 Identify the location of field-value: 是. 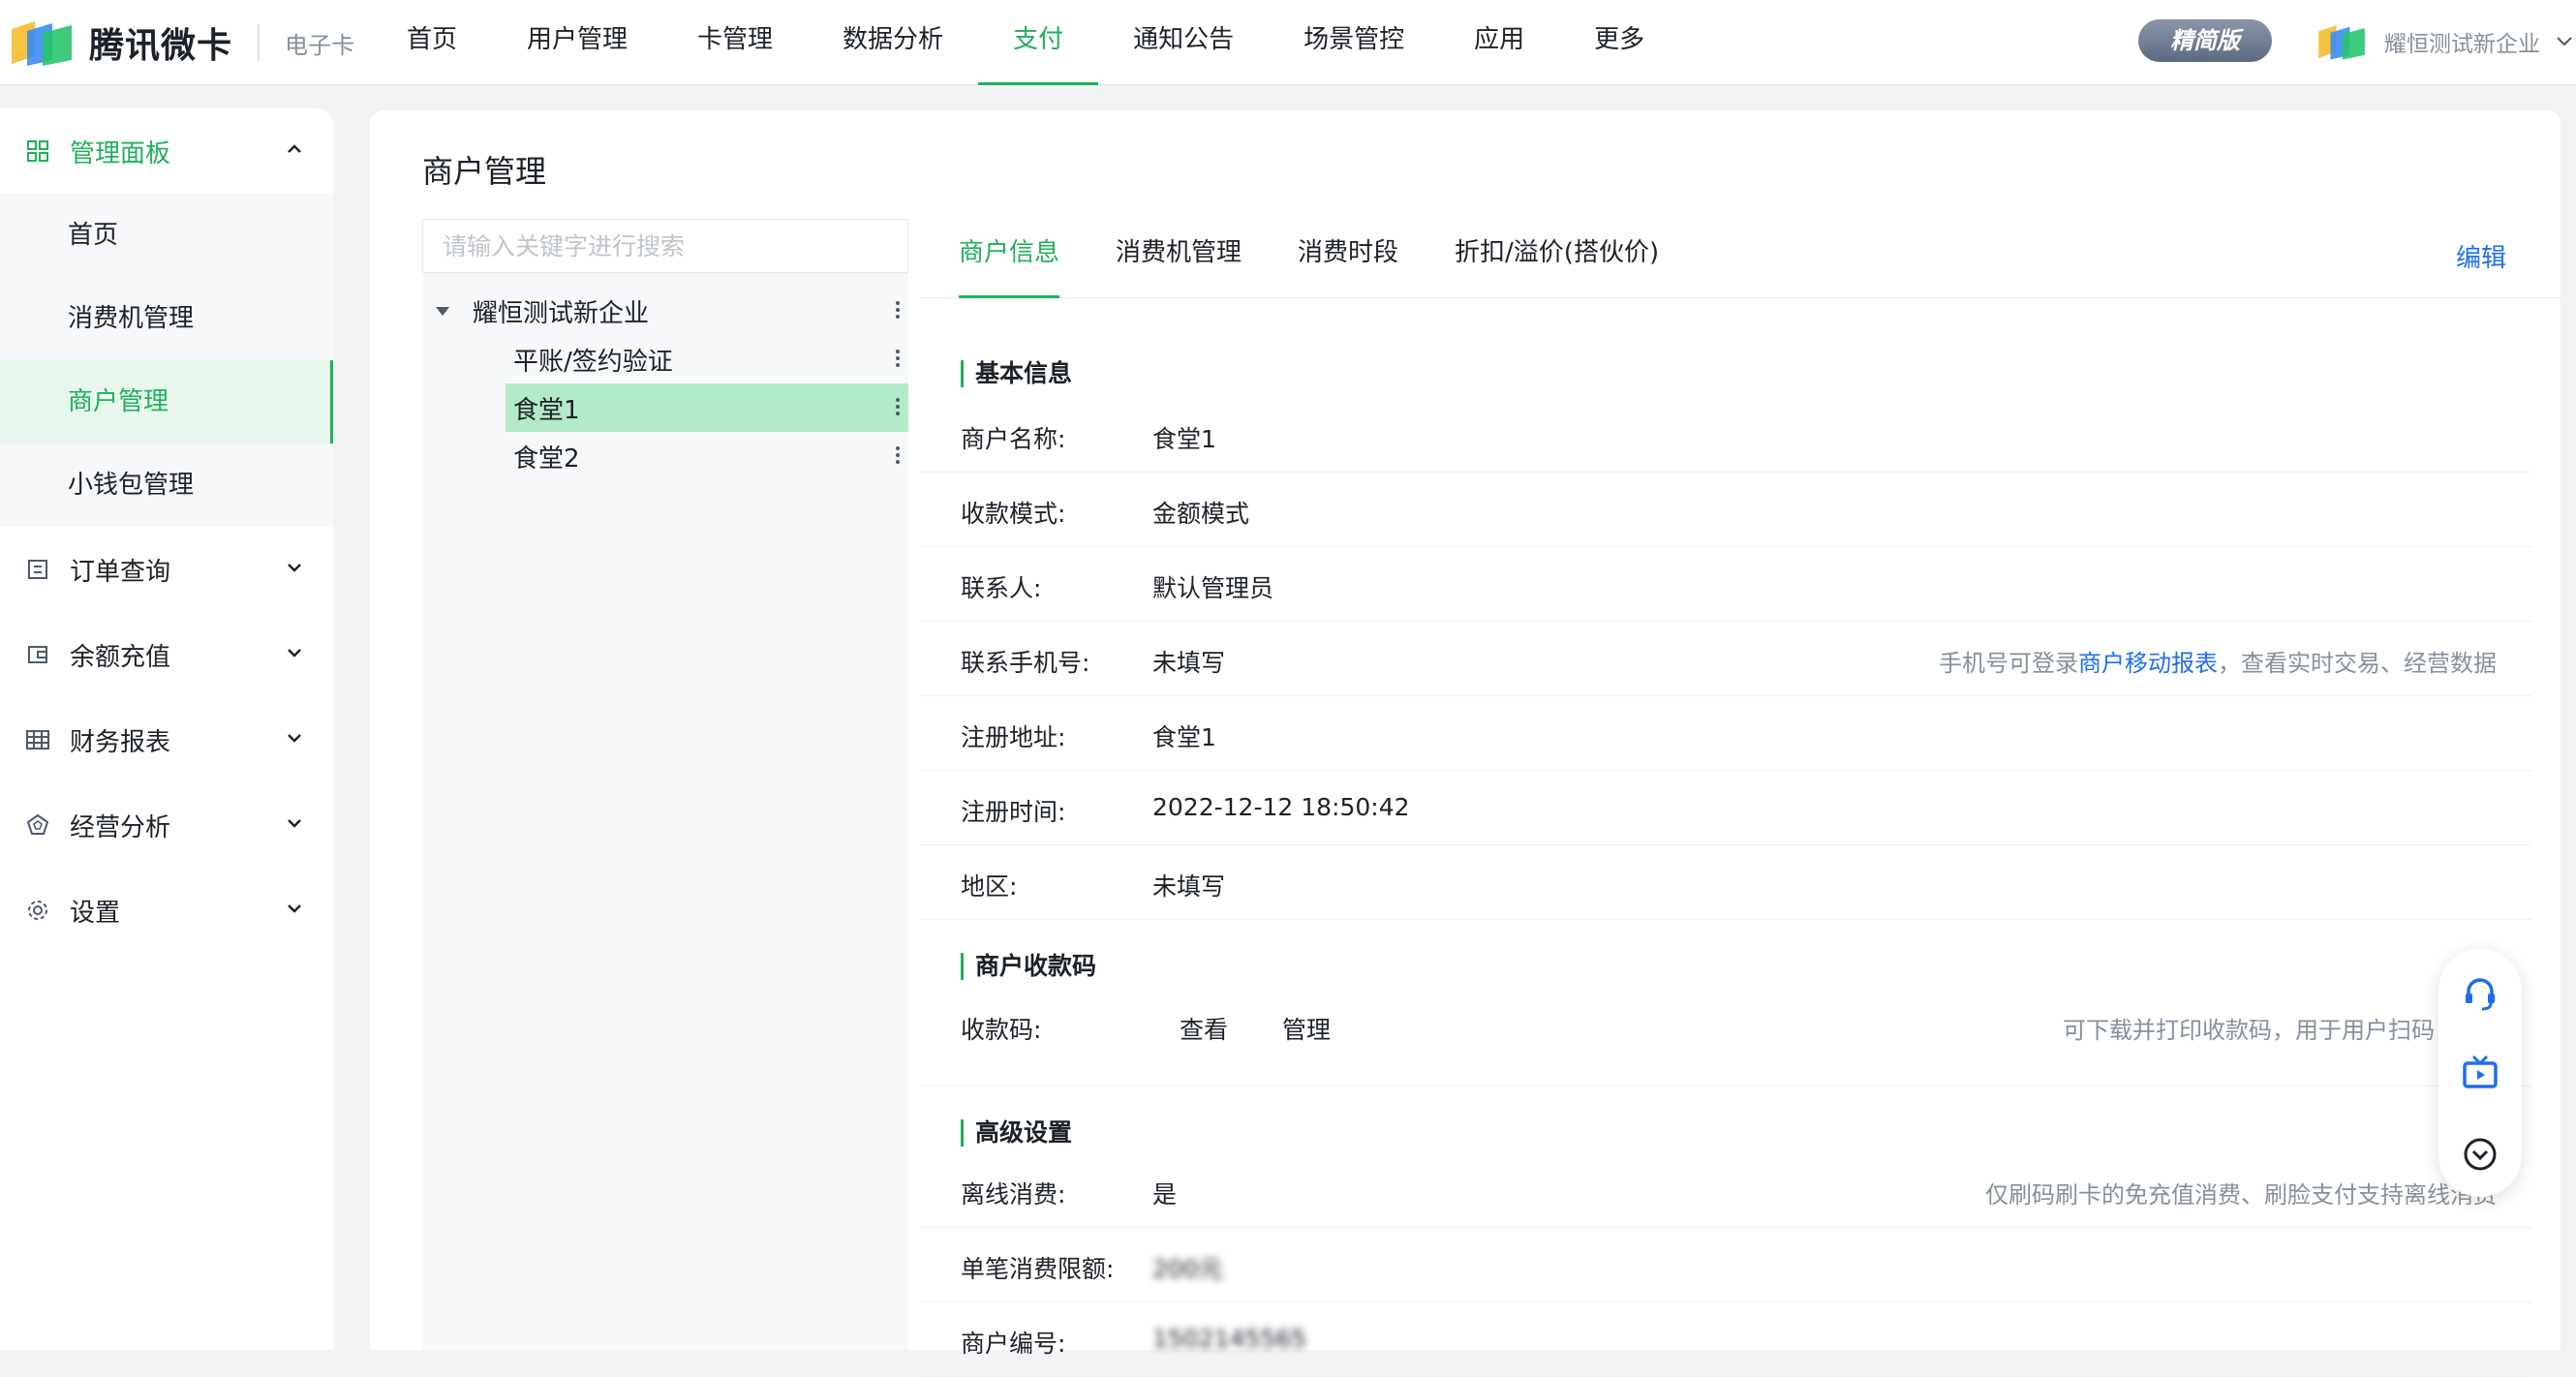
(1165, 1195).